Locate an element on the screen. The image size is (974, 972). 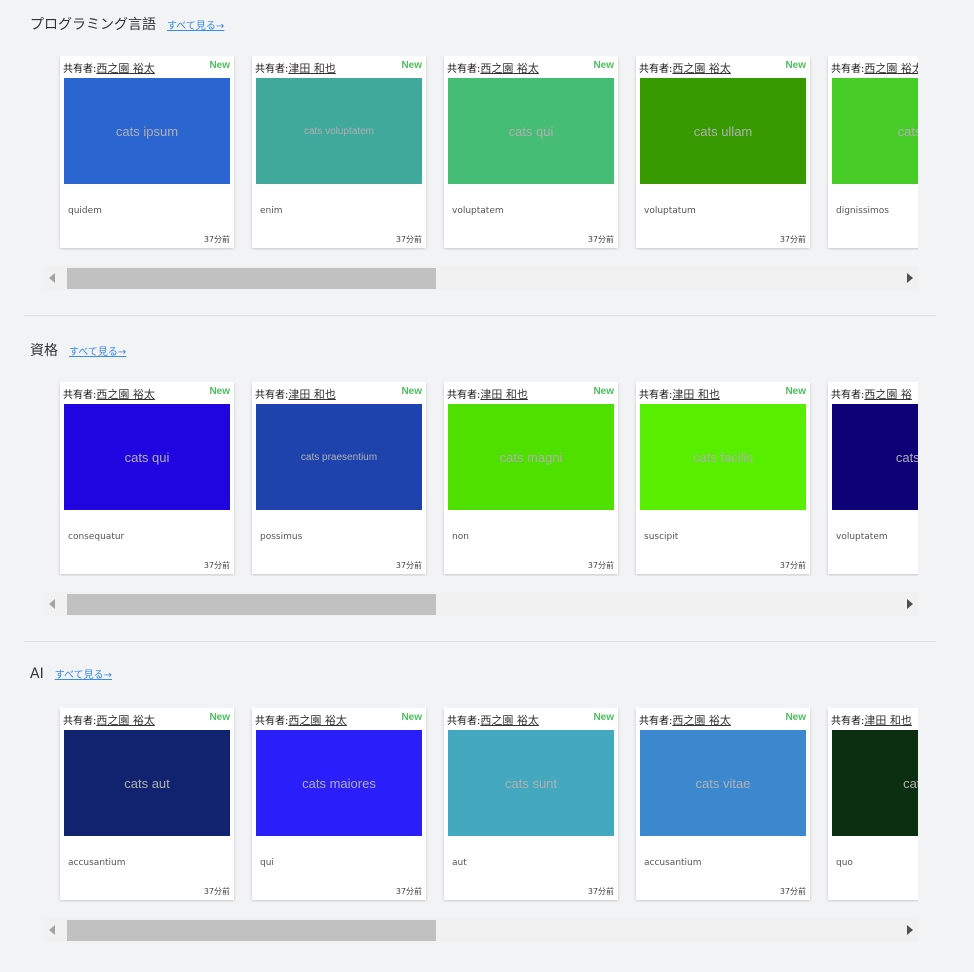
card: 共有者:西之園 裕 cats m voluptatem is located at coordinates (873, 478).